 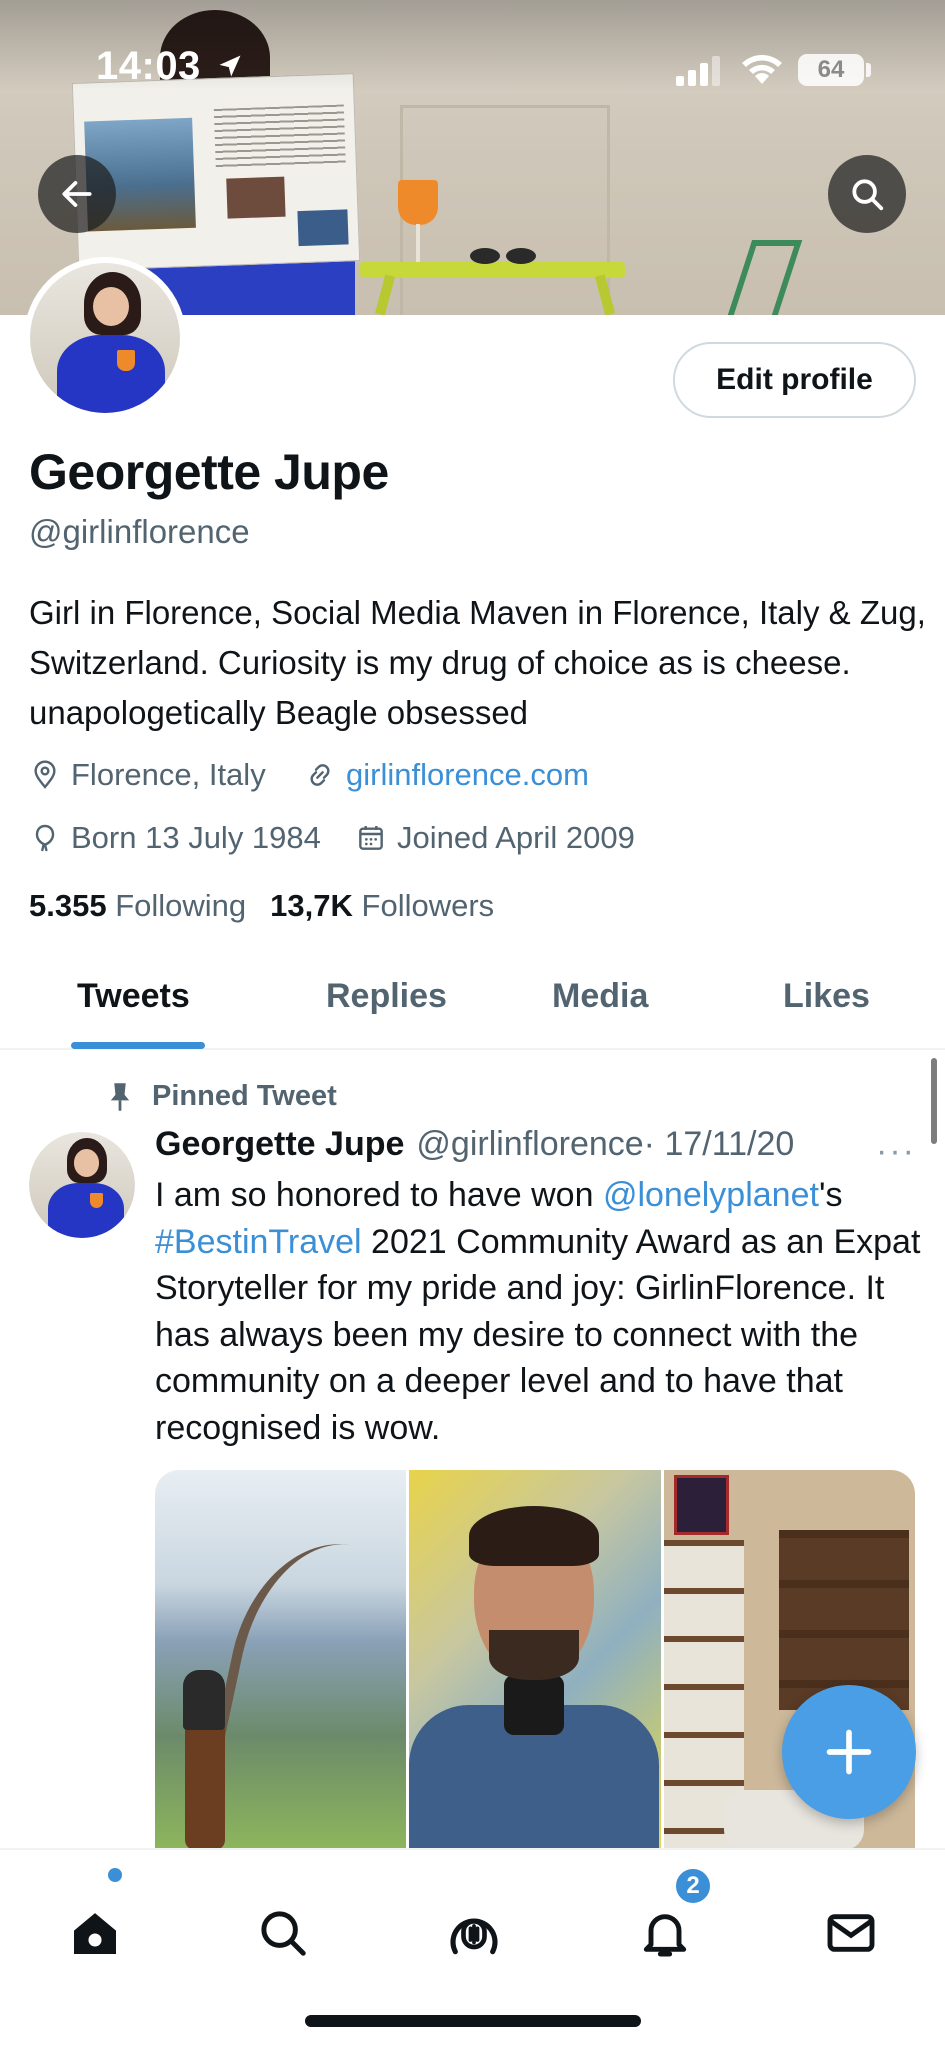 I want to click on cellular-signal-icon, so click(x=698, y=71).